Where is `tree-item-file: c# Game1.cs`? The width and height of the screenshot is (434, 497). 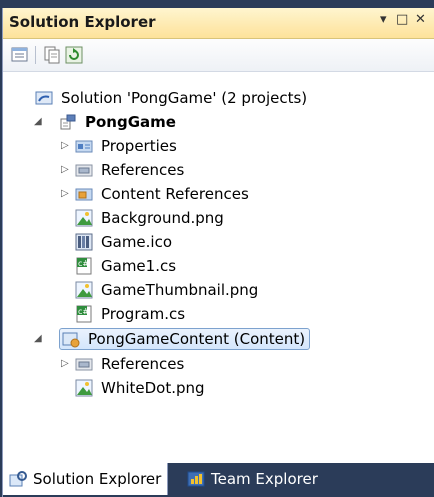
tree-item-file: c# Game1.cs is located at coordinates (125, 266).